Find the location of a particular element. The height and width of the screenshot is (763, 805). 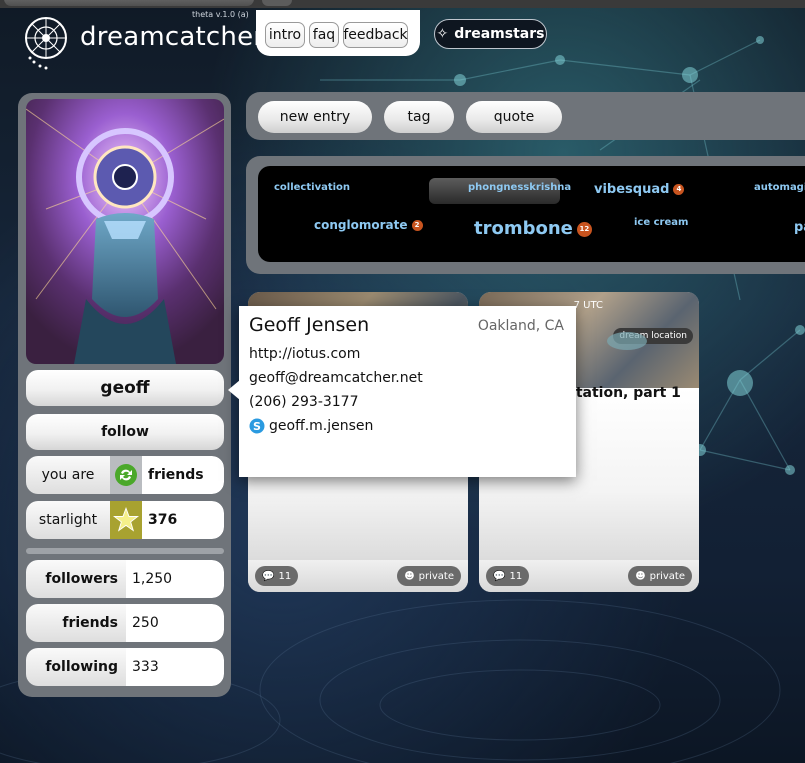

eye-image is located at coordinates (627, 341).